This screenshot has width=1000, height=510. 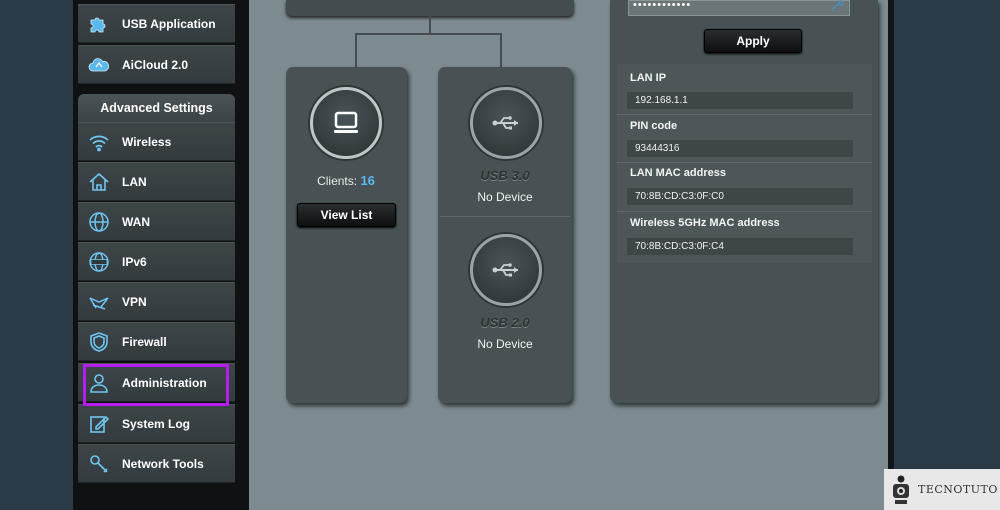 What do you see at coordinates (505, 197) in the screenshot?
I see `usb-3-status: No Device` at bounding box center [505, 197].